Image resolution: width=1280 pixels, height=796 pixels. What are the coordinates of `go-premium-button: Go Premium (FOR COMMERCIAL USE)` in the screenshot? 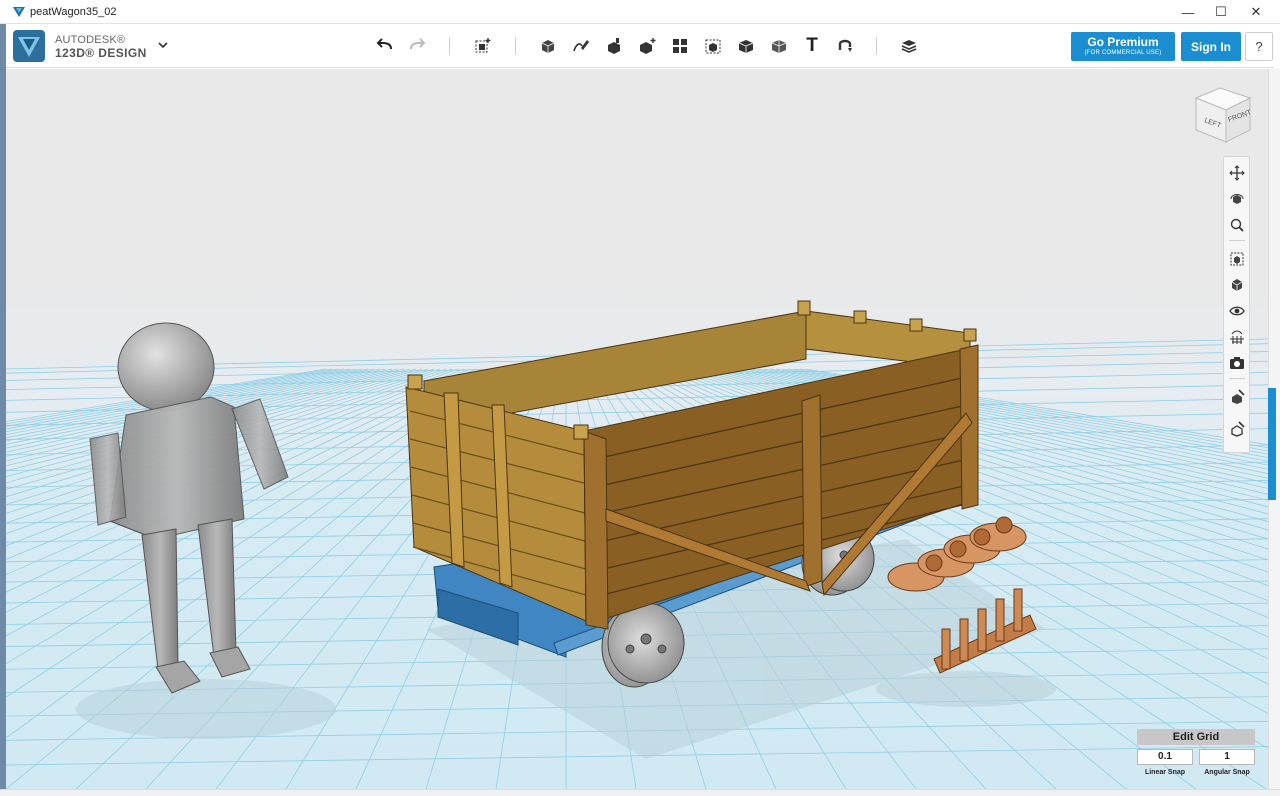 It's located at (1123, 46).